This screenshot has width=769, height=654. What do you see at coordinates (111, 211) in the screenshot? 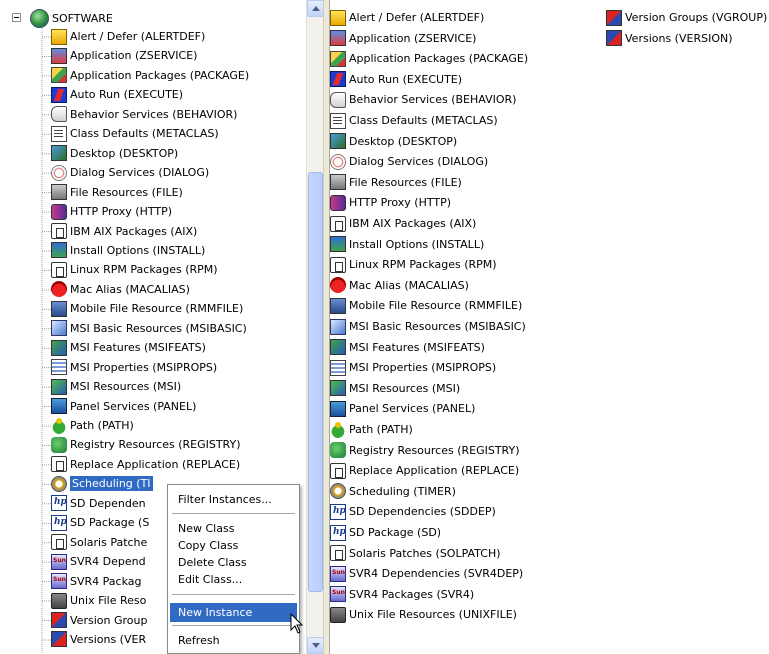
I see `tree-item: HTTP Proxy (HTTP)` at bounding box center [111, 211].